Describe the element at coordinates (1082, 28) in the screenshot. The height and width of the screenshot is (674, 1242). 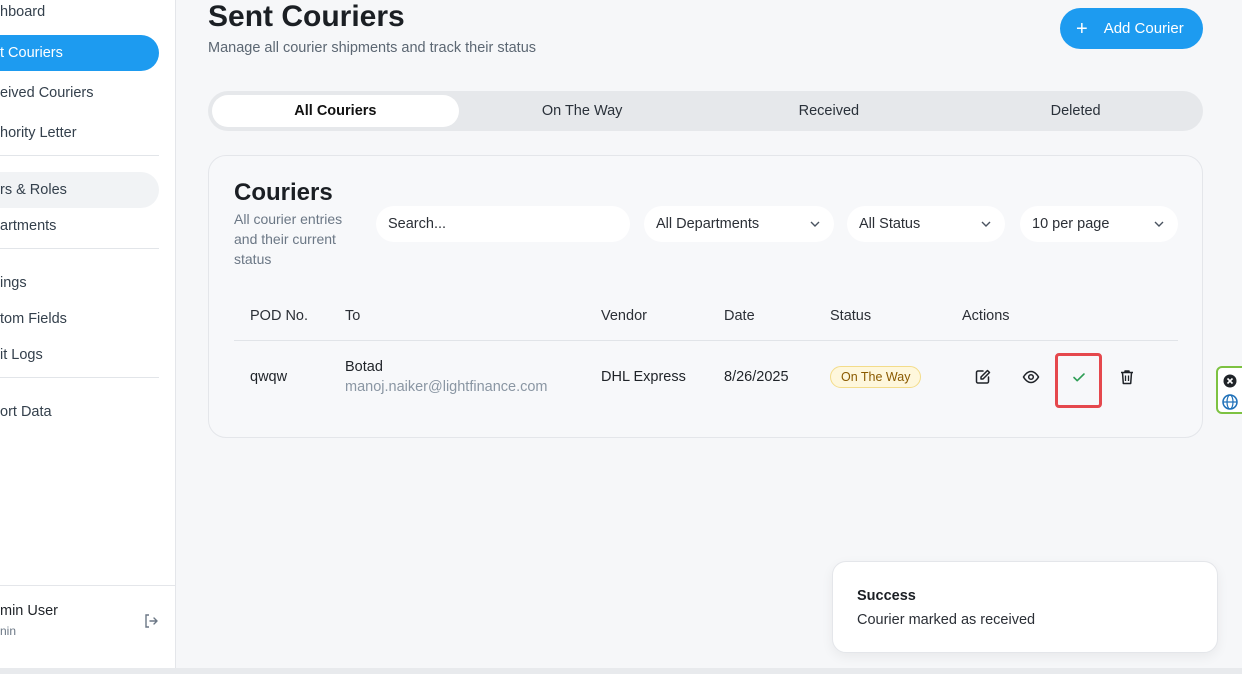
I see `plus-icon: +` at that location.